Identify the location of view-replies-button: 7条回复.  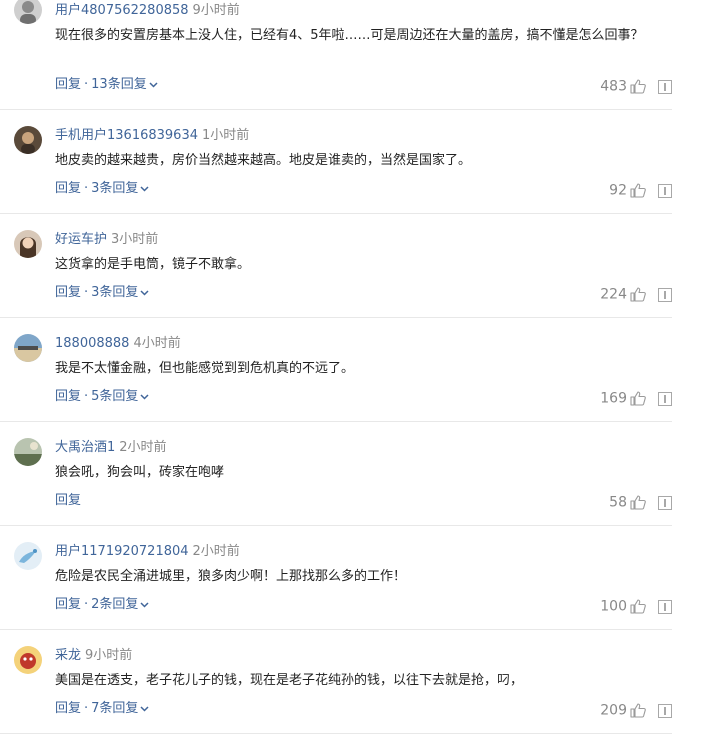
(120, 708).